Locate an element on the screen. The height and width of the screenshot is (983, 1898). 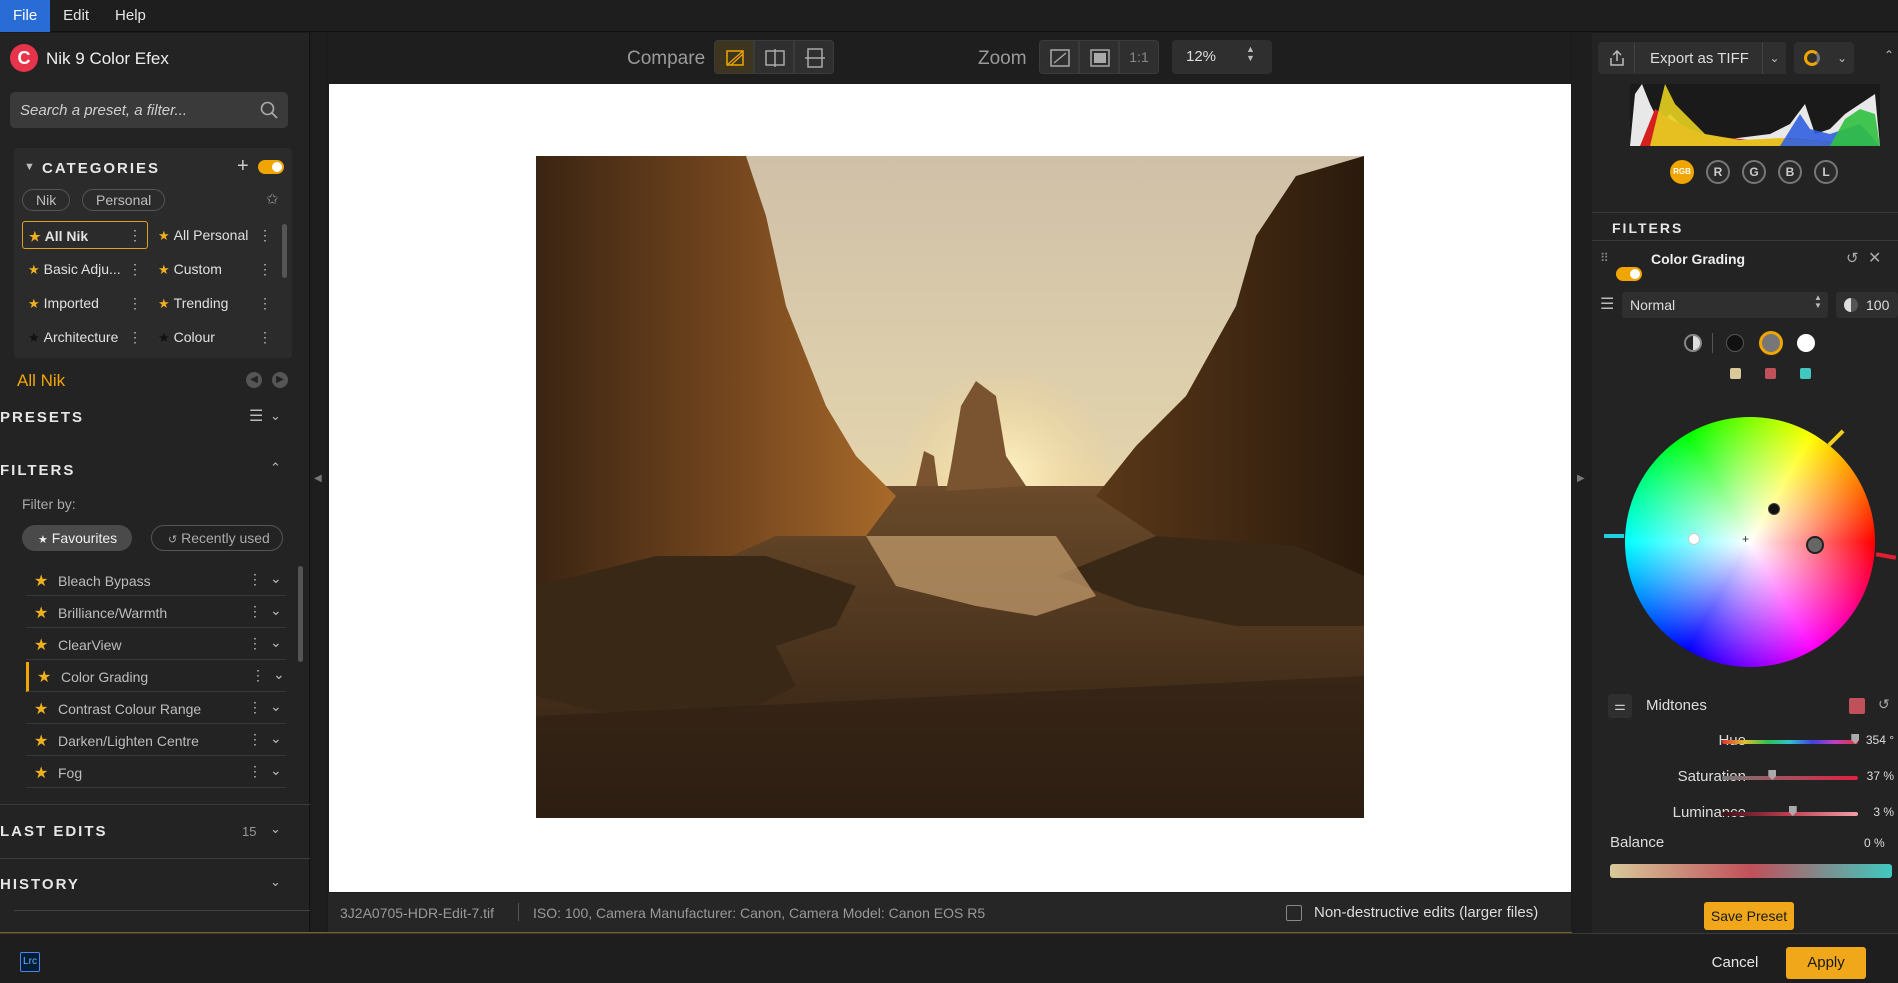
menu-edit: Edit is located at coordinates (76, 16).